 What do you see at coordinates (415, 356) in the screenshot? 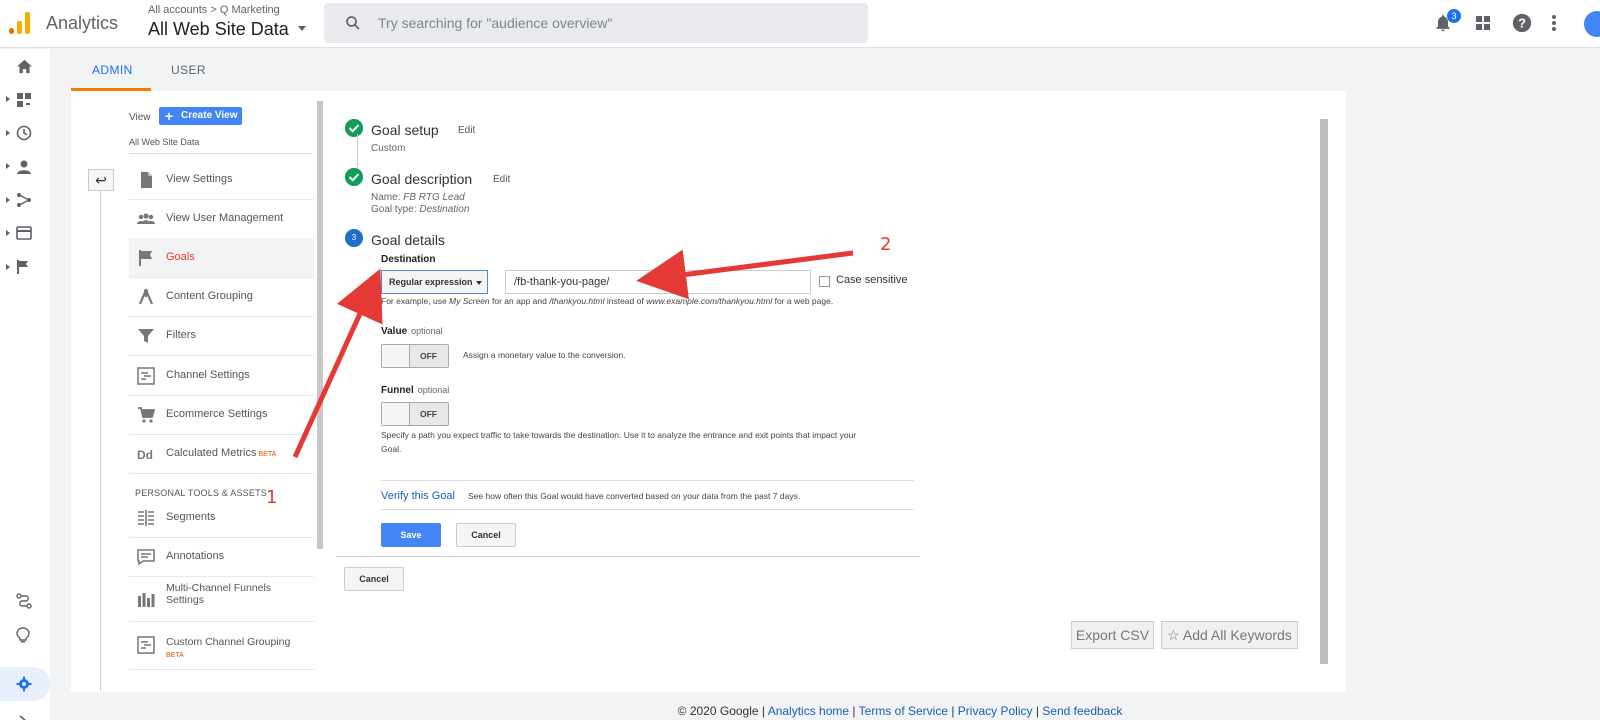
I see `value-toggle: OFF` at bounding box center [415, 356].